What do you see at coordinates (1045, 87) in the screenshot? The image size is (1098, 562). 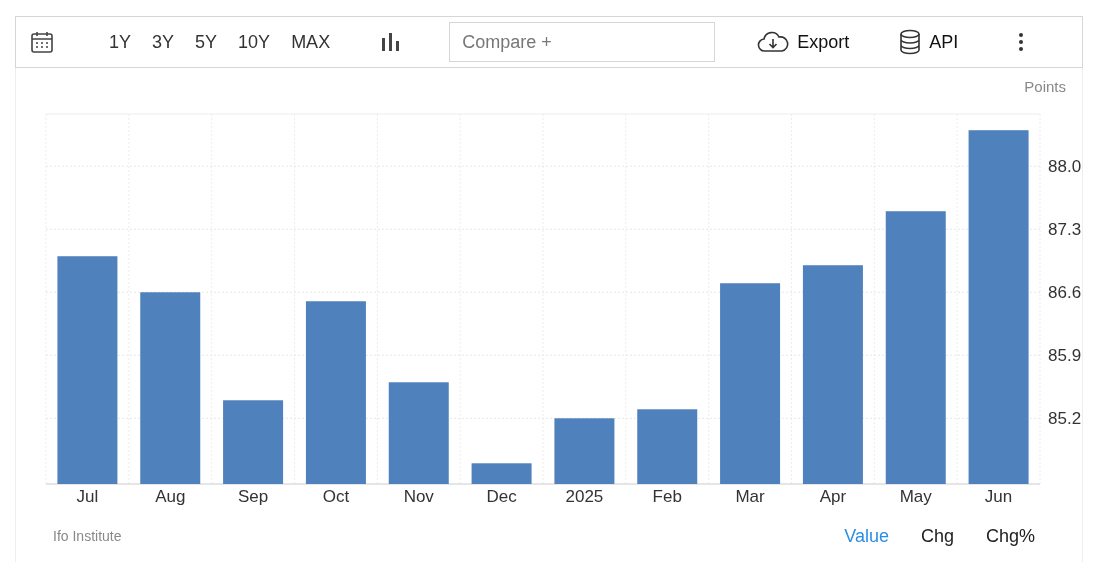 I see `unit-label: Points` at bounding box center [1045, 87].